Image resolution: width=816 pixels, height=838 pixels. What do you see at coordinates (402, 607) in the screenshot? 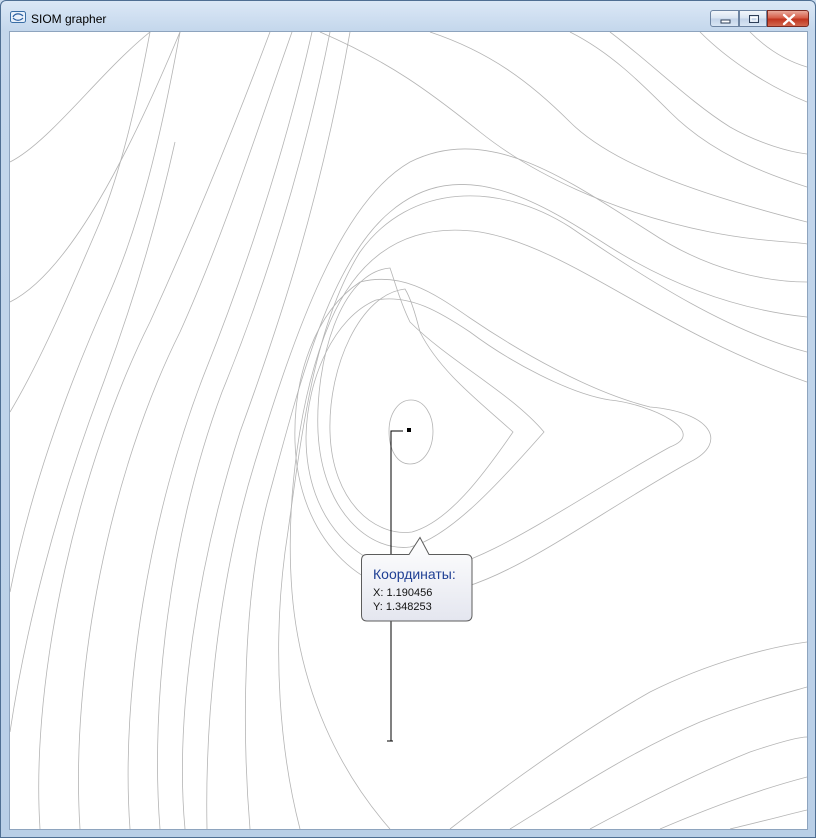
I see `tooltip-y-value: Y: 1.348253` at bounding box center [402, 607].